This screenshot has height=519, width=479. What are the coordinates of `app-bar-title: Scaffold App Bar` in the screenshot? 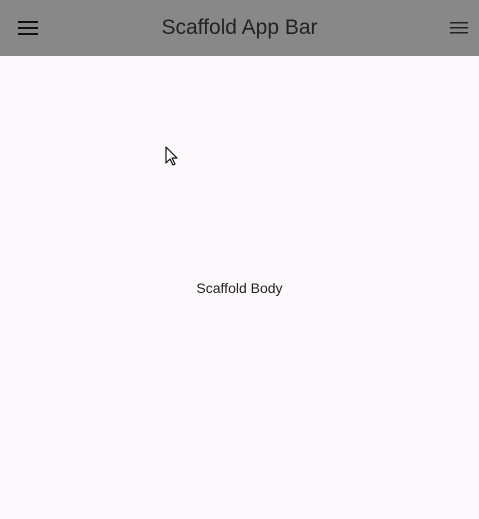 It's located at (239, 27).